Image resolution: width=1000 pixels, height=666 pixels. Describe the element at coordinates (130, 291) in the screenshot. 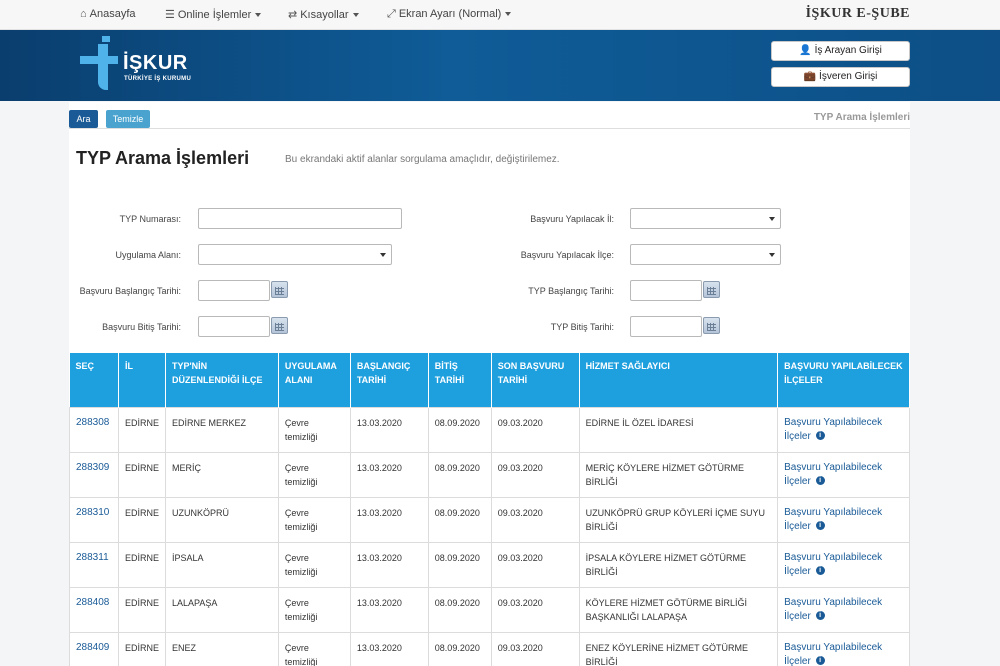

I see `apply-start-date-label: Başvuru Başlangıç Tarihi:` at that location.